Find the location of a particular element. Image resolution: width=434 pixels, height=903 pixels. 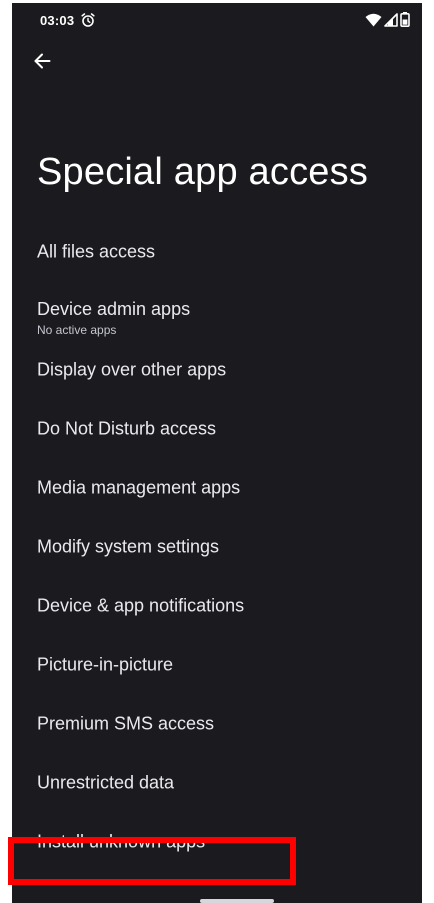

settings-item-title: Install unknown apps is located at coordinates (121, 841).